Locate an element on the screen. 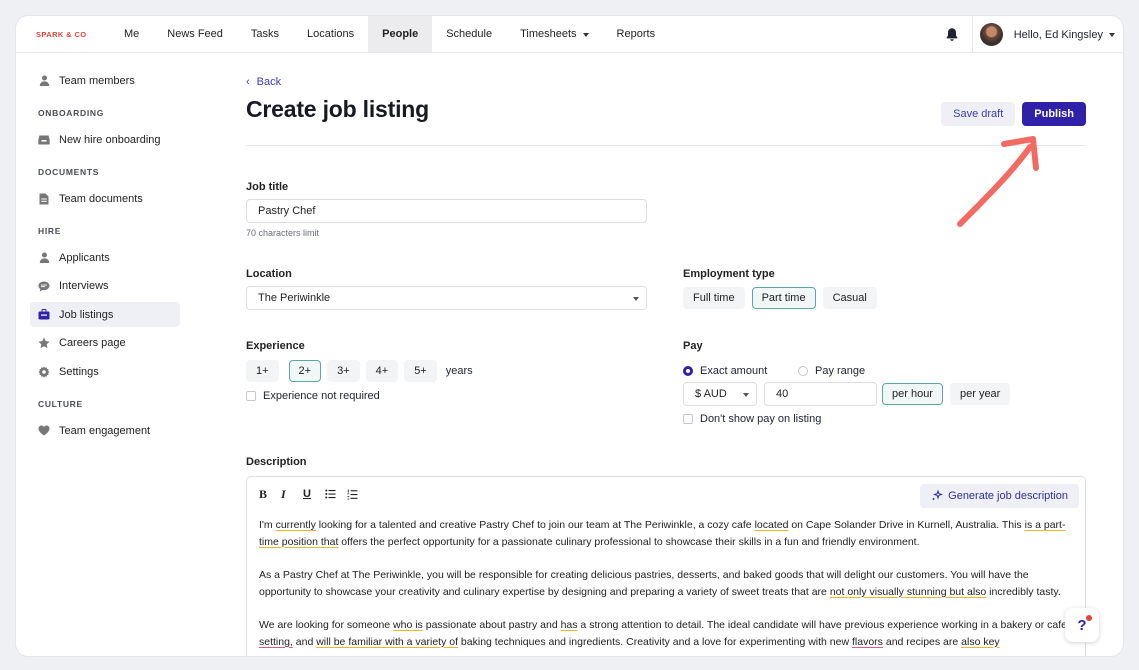 The height and width of the screenshot is (670, 1139). nav-me: Me is located at coordinates (131, 34).